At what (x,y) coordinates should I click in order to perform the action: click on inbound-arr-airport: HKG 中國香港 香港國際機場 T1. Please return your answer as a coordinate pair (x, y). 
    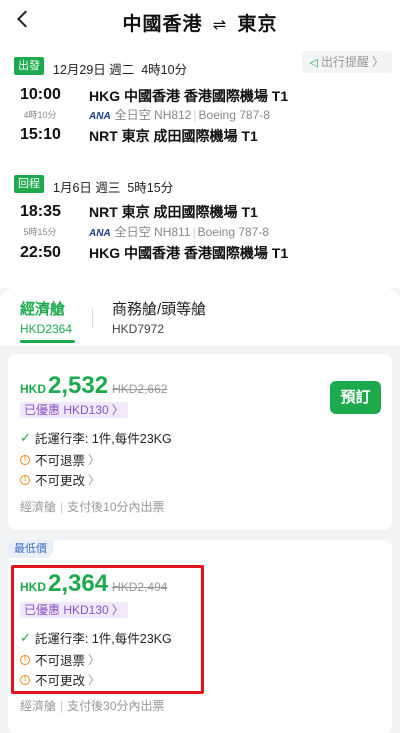
    Looking at the image, I should click on (189, 253).